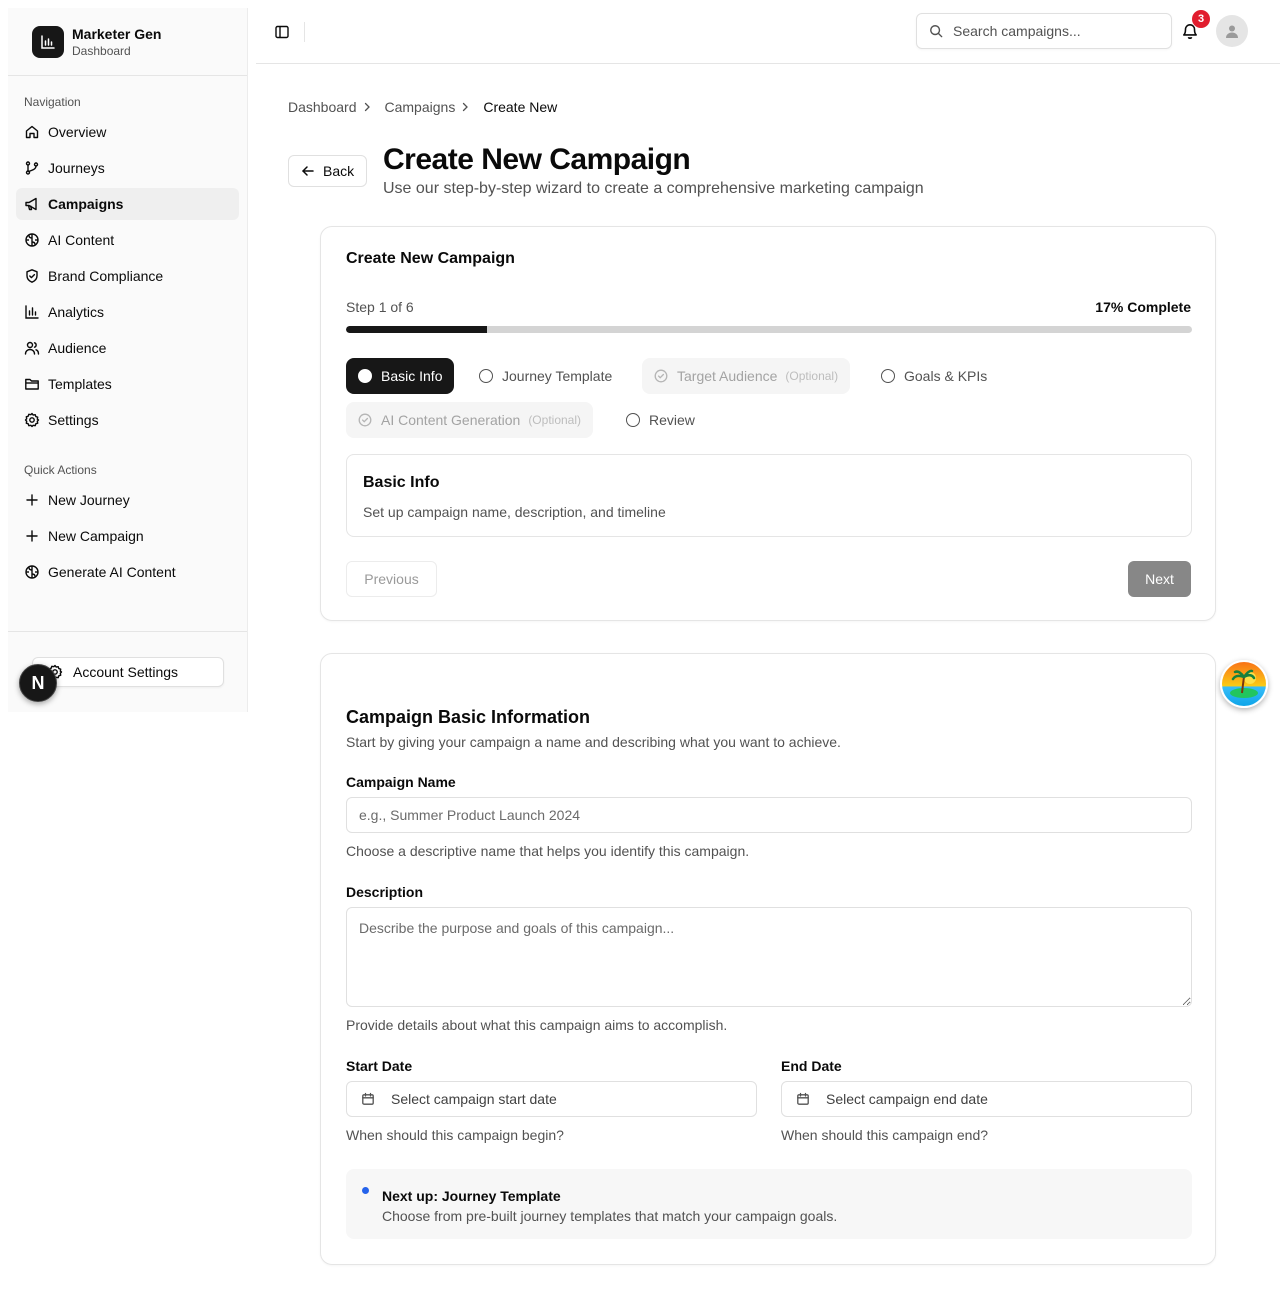  Describe the element at coordinates (1244, 684) in the screenshot. I see `assistant-avatar` at that location.